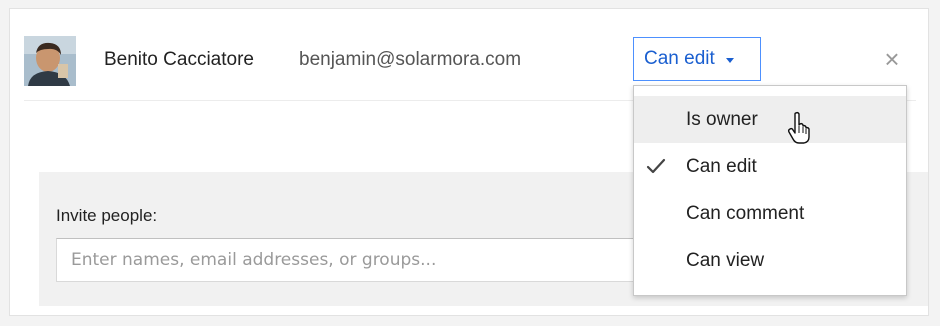 The height and width of the screenshot is (326, 940). Describe the element at coordinates (722, 119) in the screenshot. I see `menu-item-label: Is owner` at that location.